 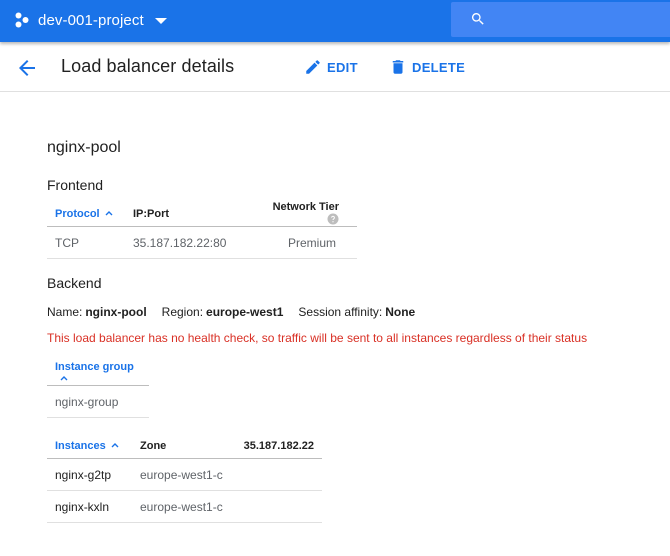 I want to click on back-arrow-icon, so click(x=27, y=68).